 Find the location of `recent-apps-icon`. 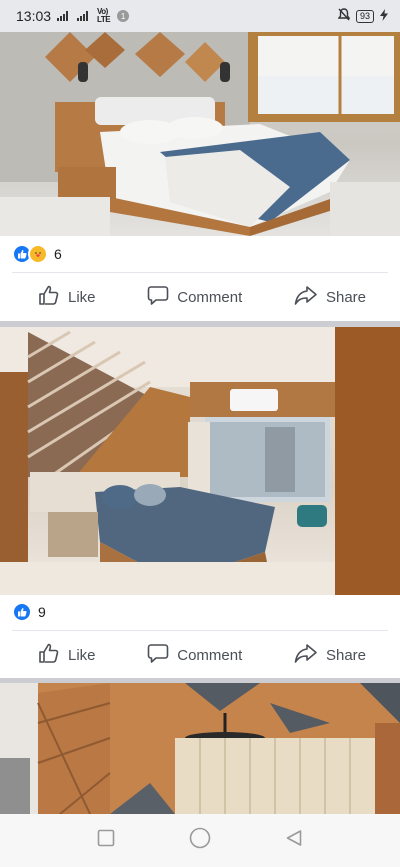

recent-apps-icon is located at coordinates (106, 840).